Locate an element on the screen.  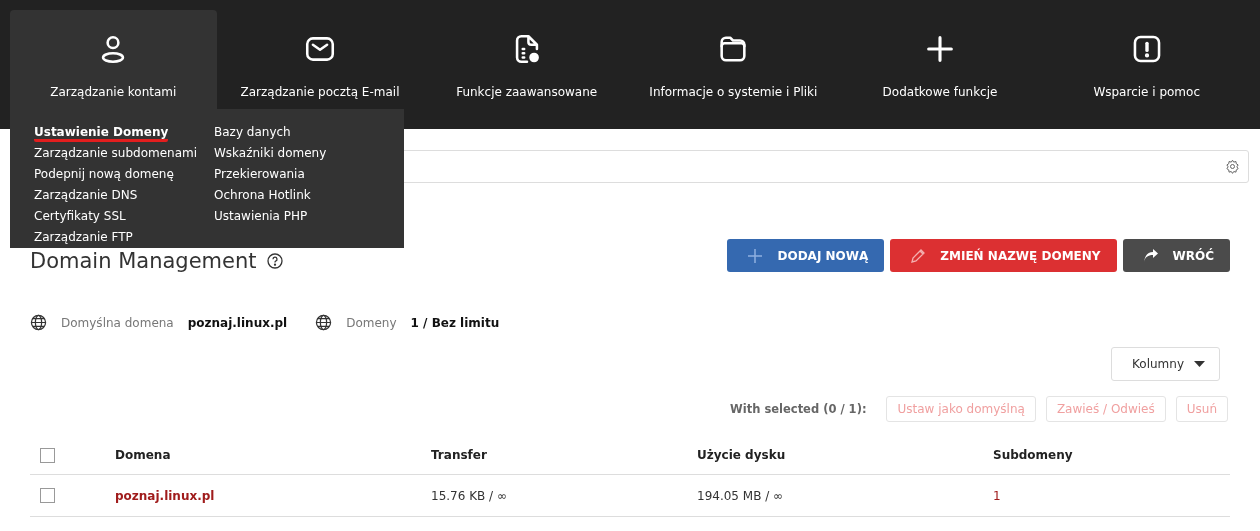
stat-value: 1 / Bez limitu is located at coordinates (455, 322).